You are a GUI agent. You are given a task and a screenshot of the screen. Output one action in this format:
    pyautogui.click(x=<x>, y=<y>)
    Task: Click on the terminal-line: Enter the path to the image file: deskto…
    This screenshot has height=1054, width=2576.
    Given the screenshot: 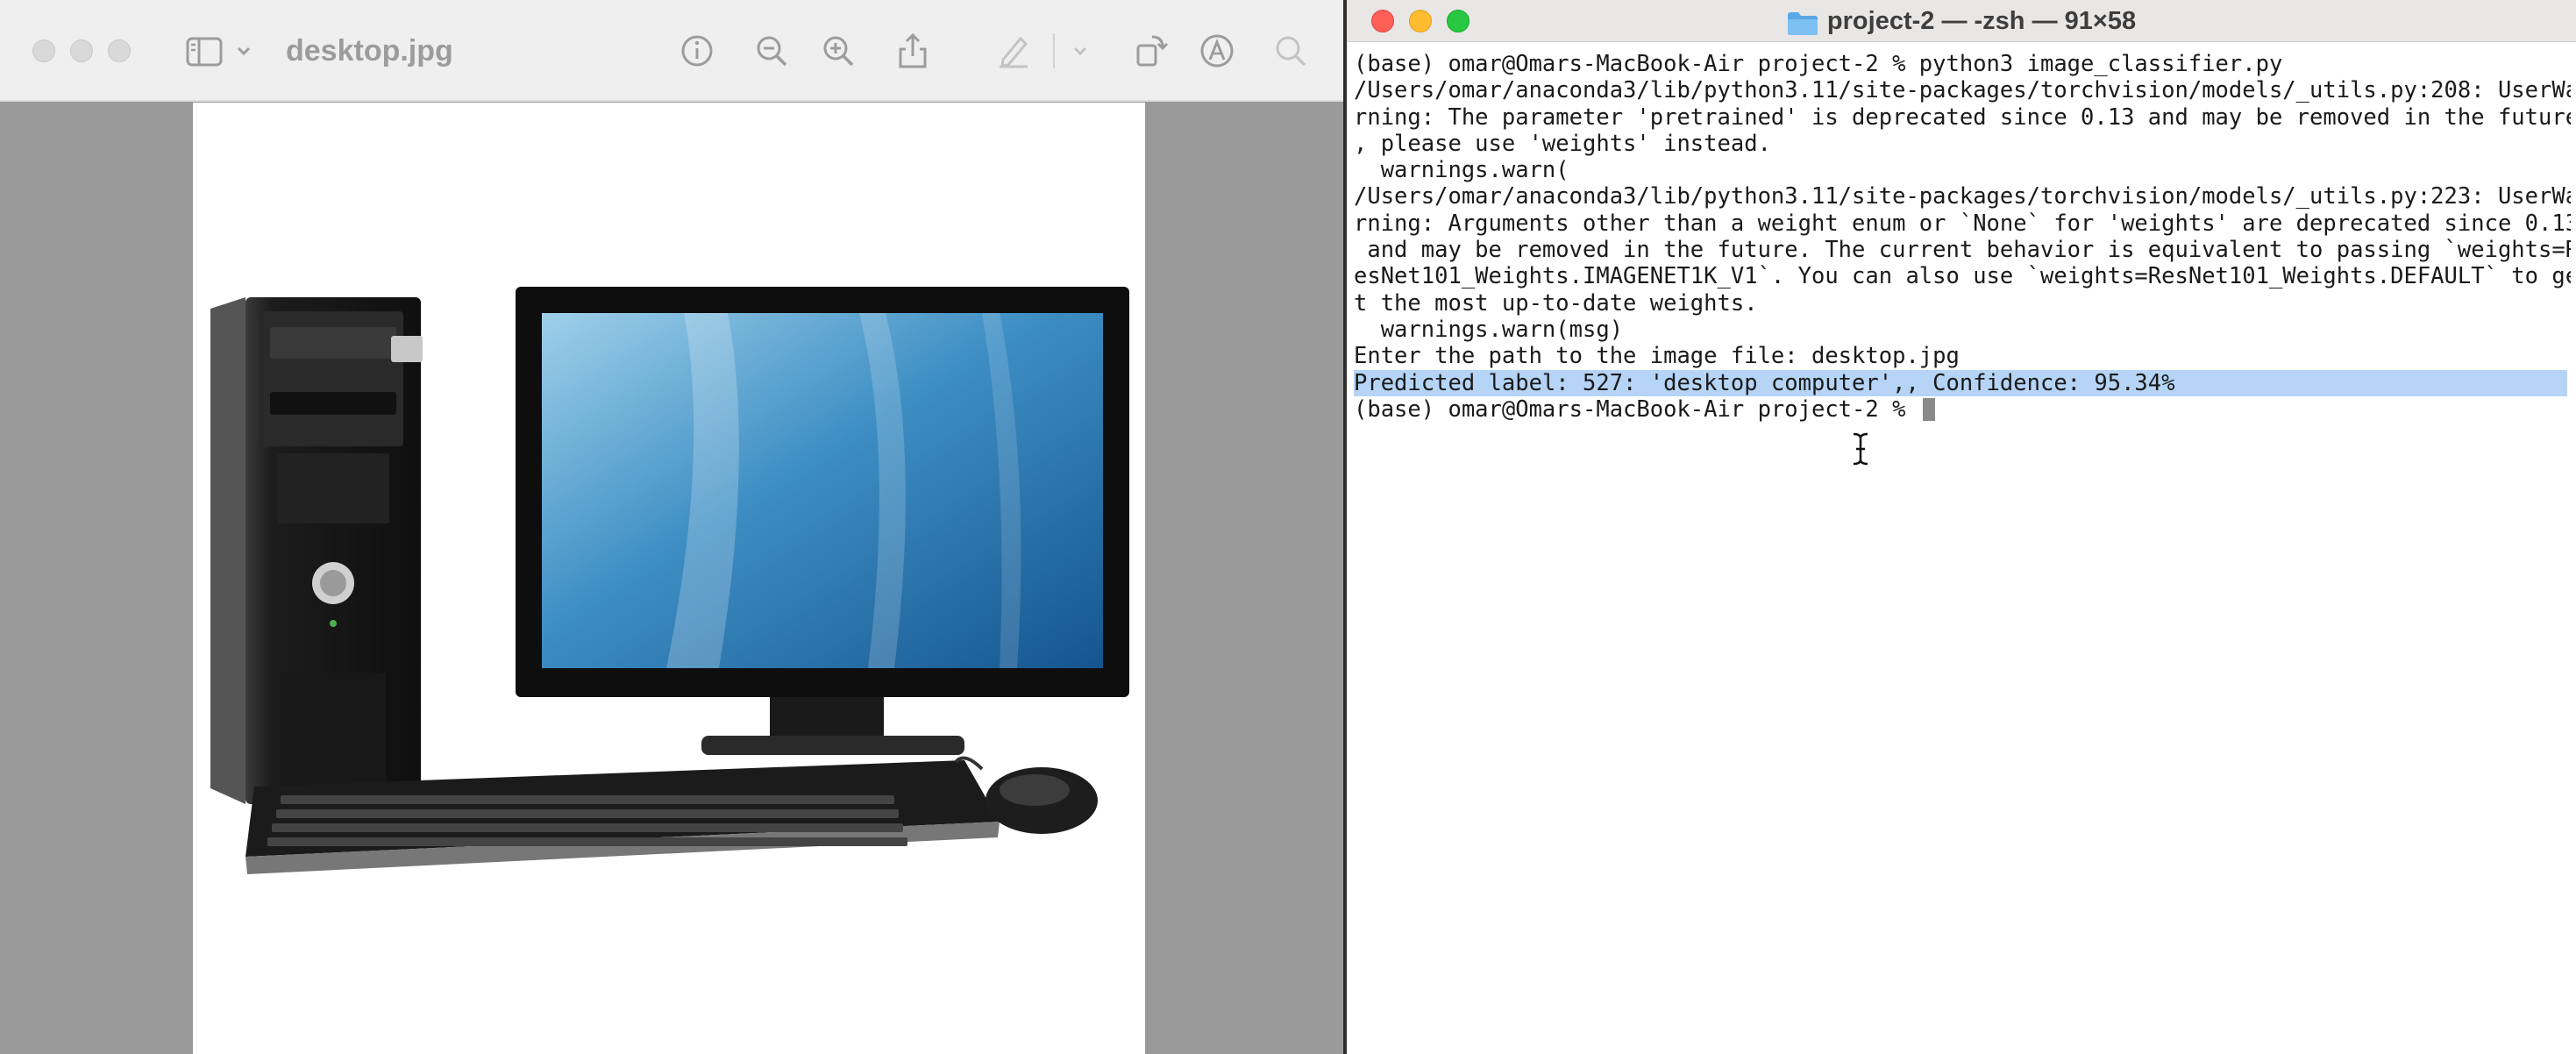 What is the action you would take?
    pyautogui.click(x=1657, y=356)
    